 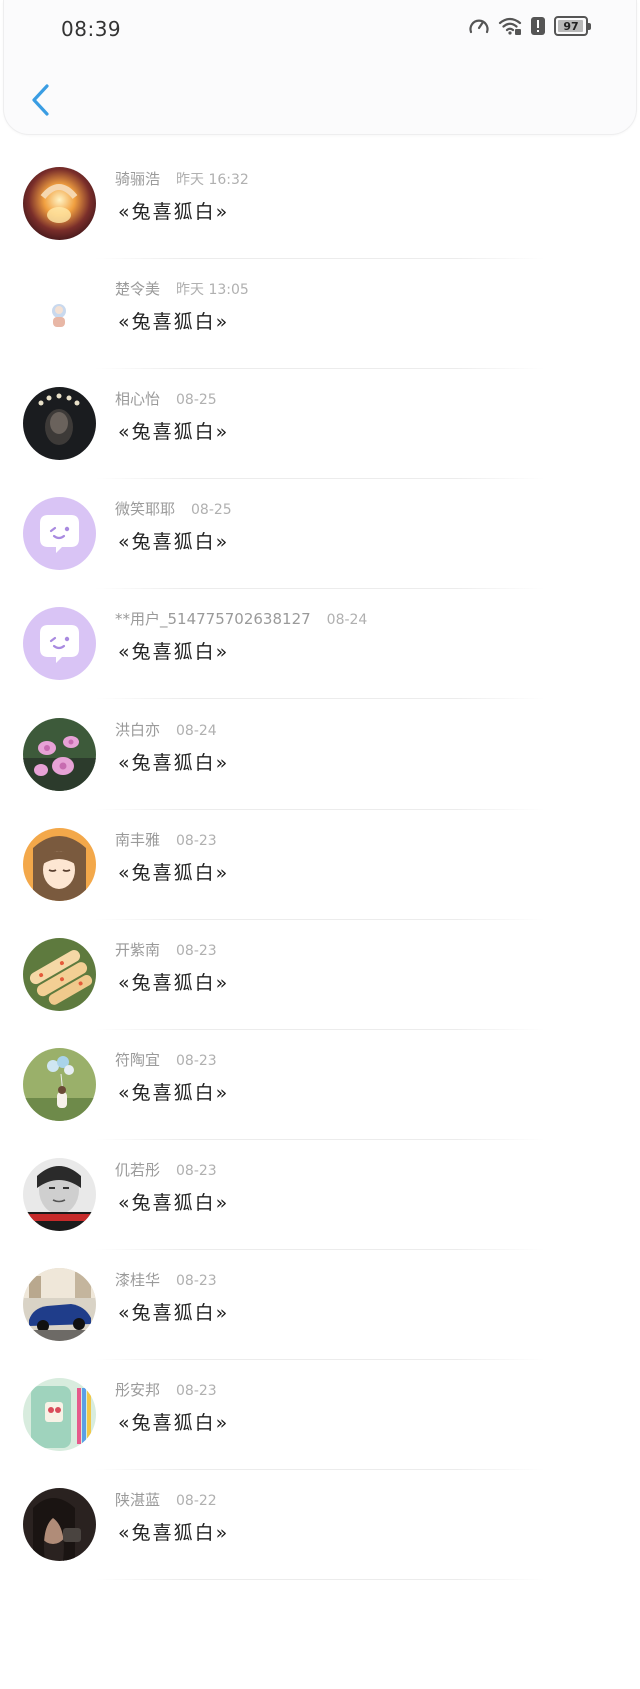 What do you see at coordinates (91, 29) in the screenshot?
I see `status-time: 08:39` at bounding box center [91, 29].